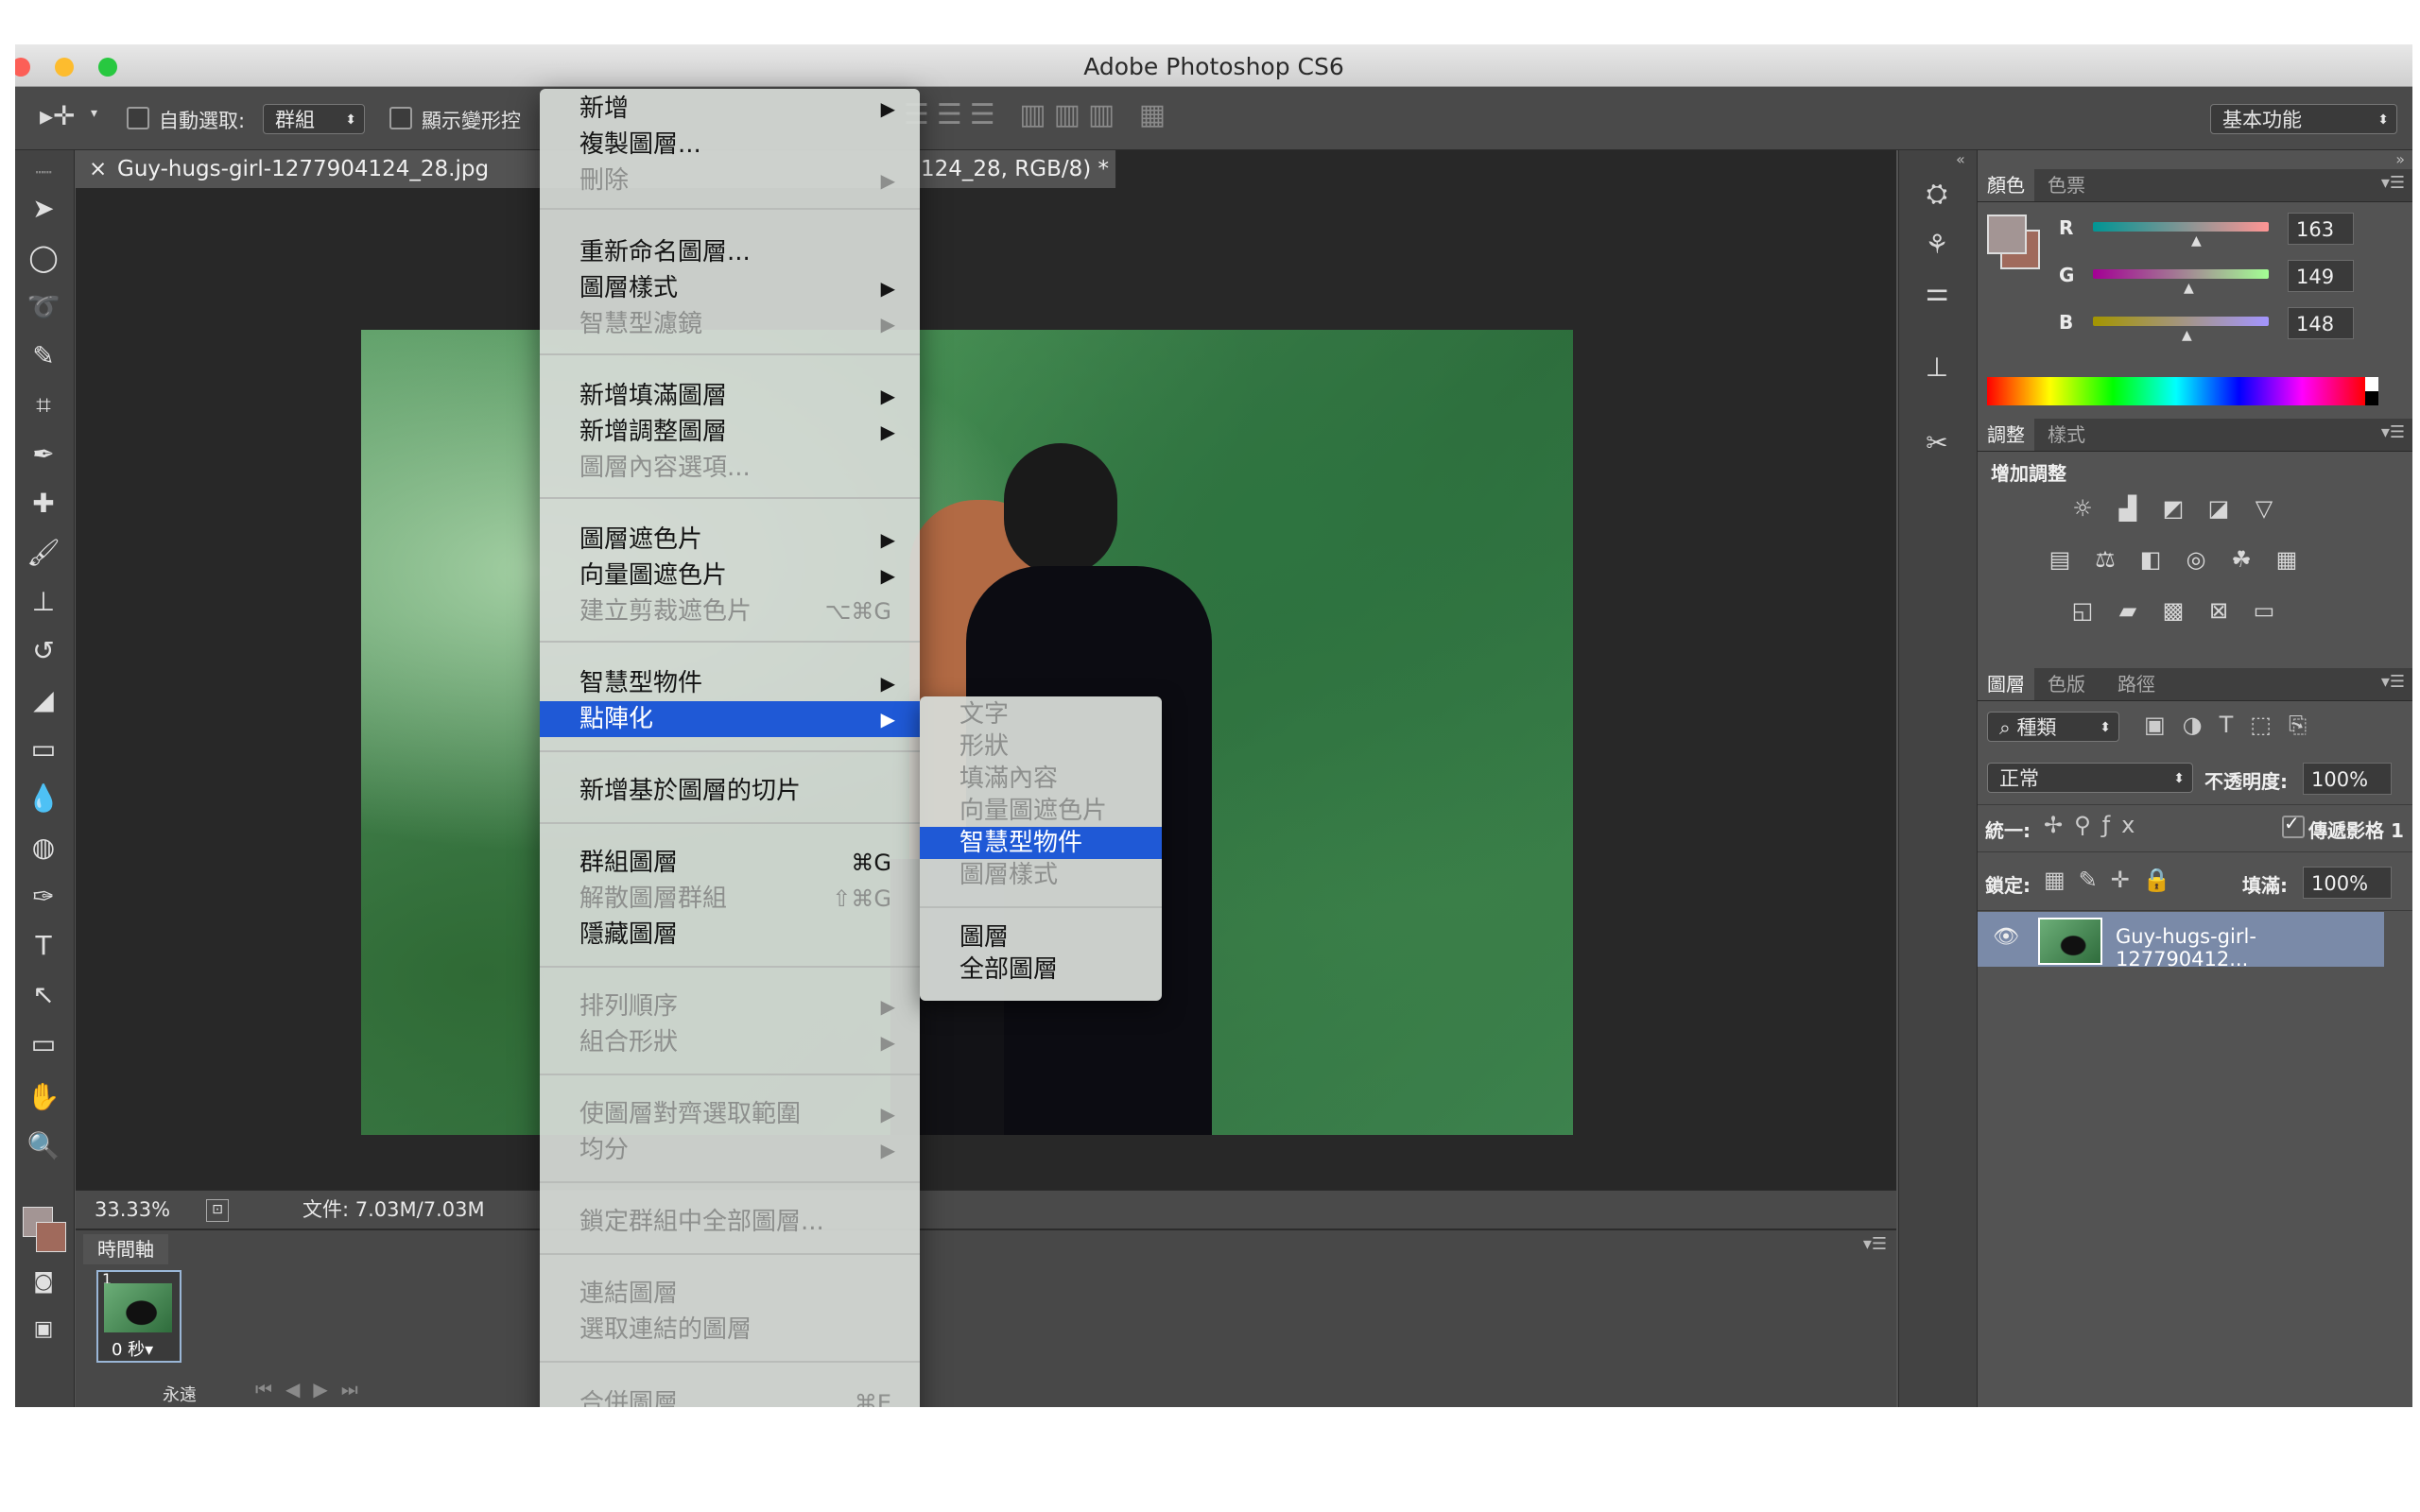  What do you see at coordinates (1937, 443) in the screenshot?
I see `tool-presets-icon: ✂` at bounding box center [1937, 443].